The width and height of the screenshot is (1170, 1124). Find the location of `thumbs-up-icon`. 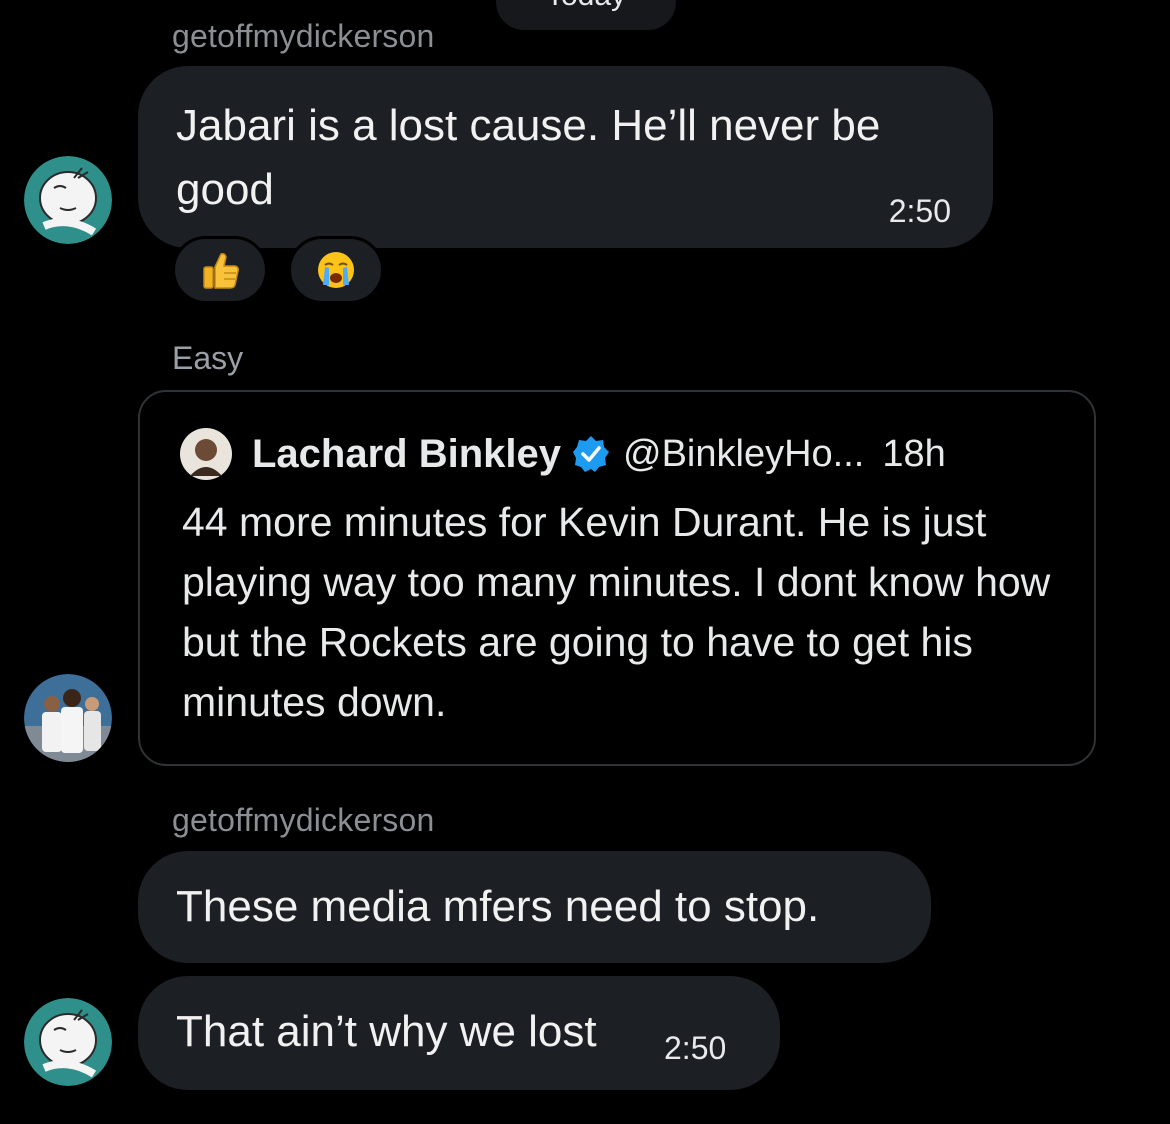

thumbs-up-icon is located at coordinates (221, 271).